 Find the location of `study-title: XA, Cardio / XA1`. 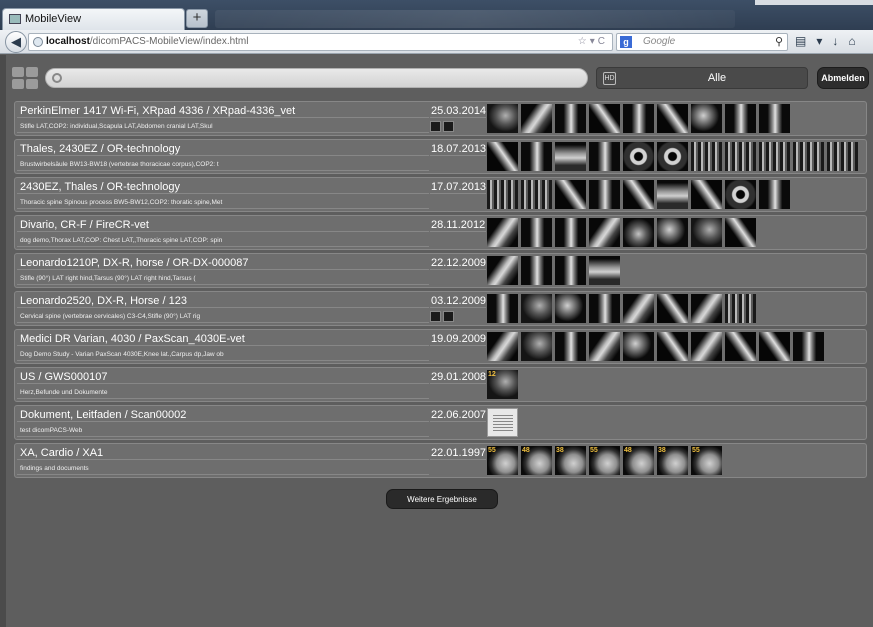

study-title: XA, Cardio / XA1 is located at coordinates (223, 453).